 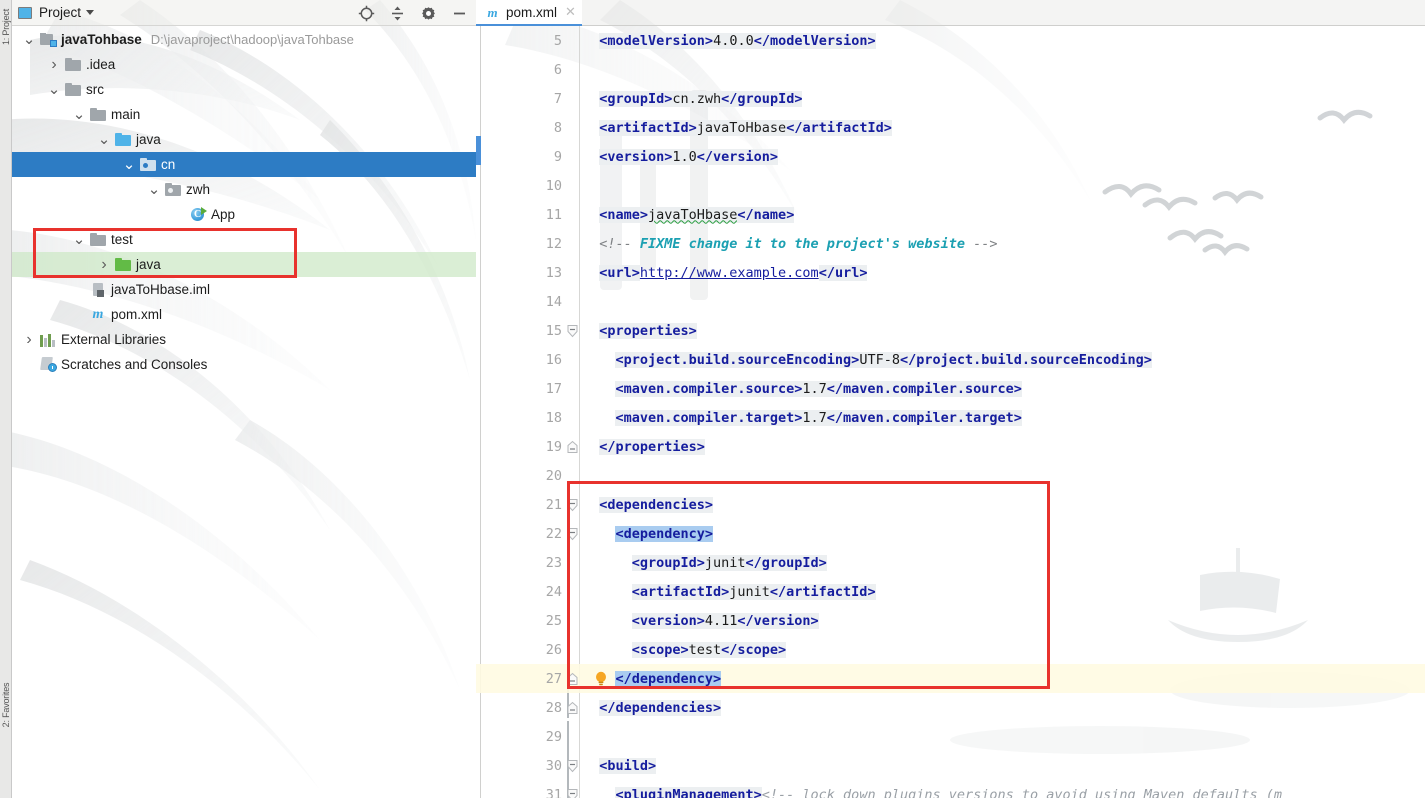 I want to click on code-line-21: 21 <dependencies>, so click(x=950, y=504).